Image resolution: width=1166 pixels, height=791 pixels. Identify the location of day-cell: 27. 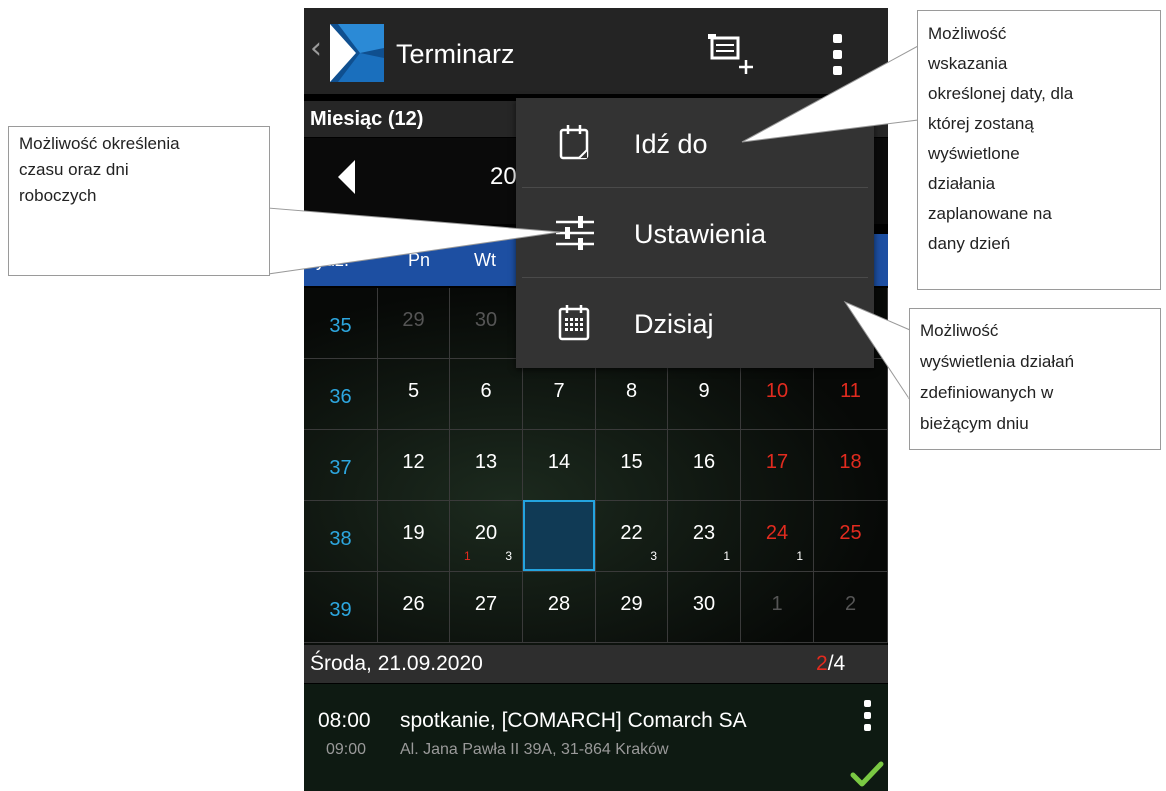
(486, 607).